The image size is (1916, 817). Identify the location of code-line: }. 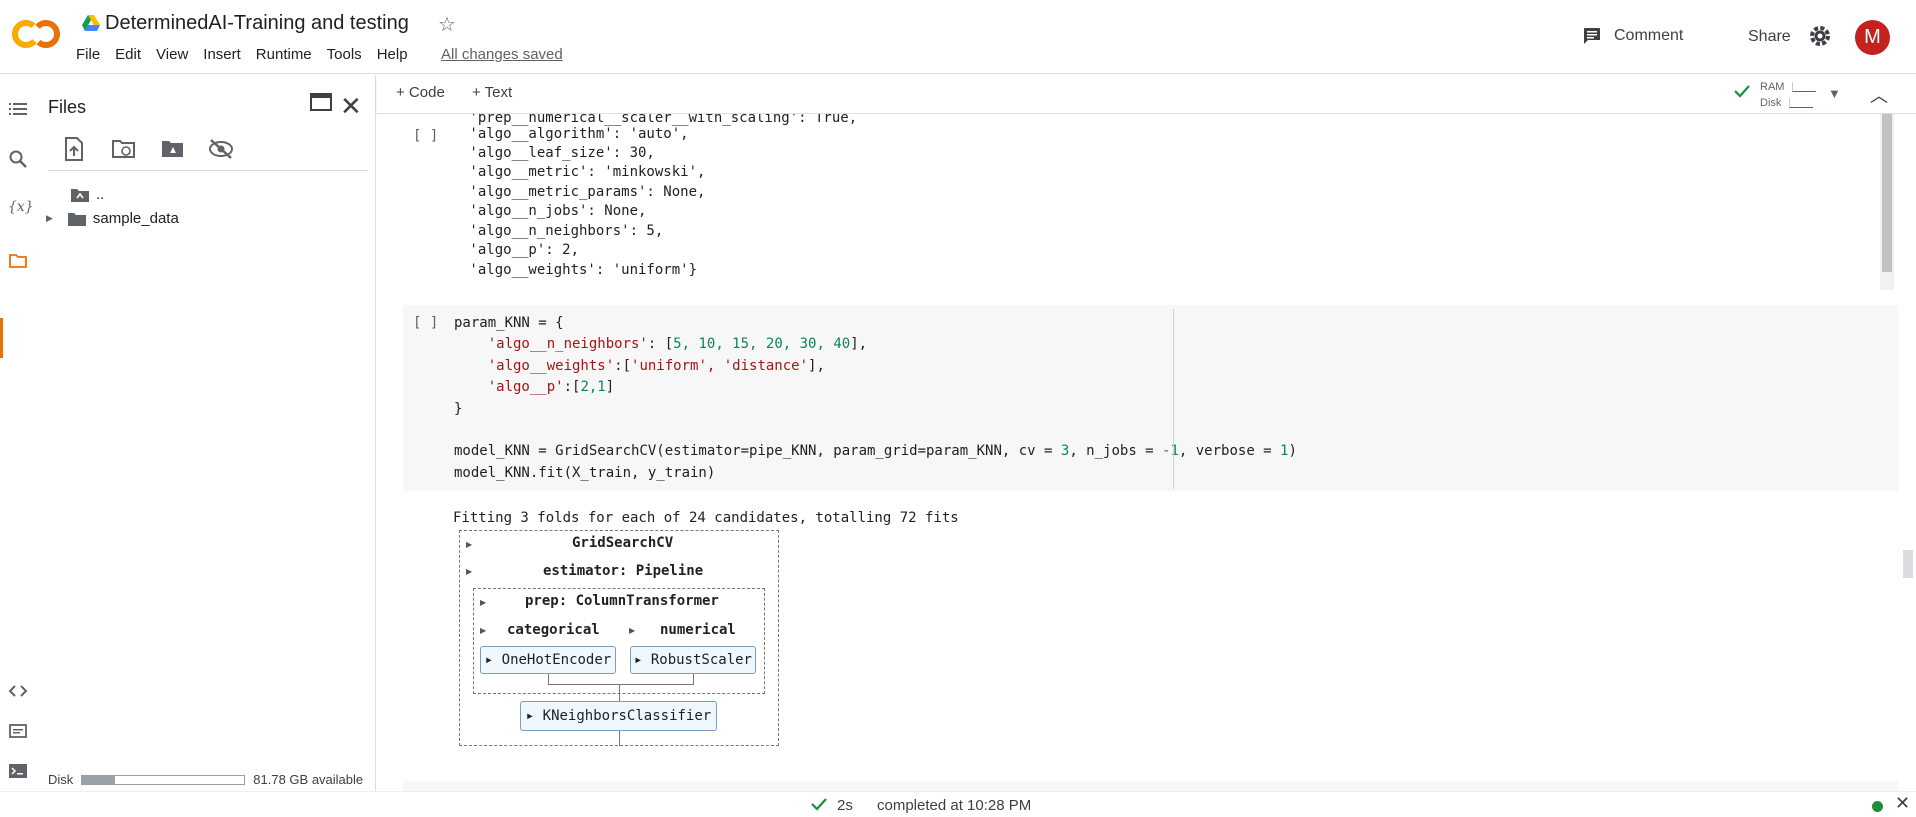
(458, 409).